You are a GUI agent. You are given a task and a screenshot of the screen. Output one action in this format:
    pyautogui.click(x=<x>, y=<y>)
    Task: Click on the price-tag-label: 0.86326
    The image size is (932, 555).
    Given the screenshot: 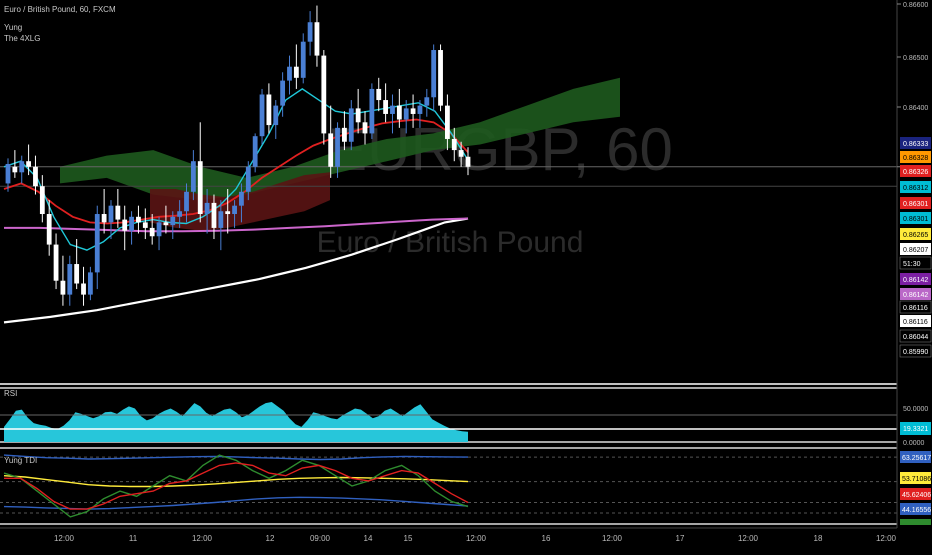 What is the action you would take?
    pyautogui.click(x=915, y=172)
    